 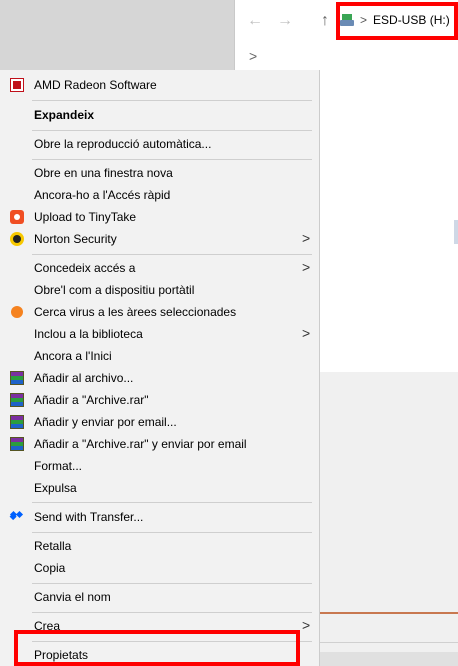 I want to click on amd-icon, so click(x=17, y=85).